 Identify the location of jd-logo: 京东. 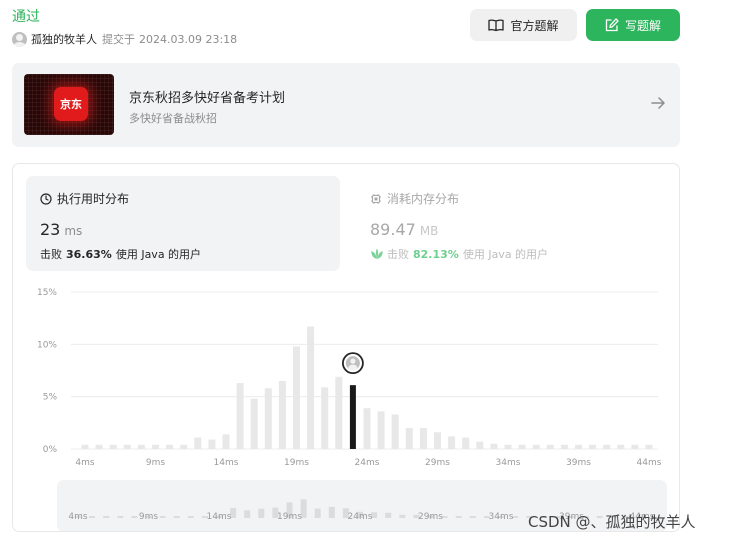
(71, 104).